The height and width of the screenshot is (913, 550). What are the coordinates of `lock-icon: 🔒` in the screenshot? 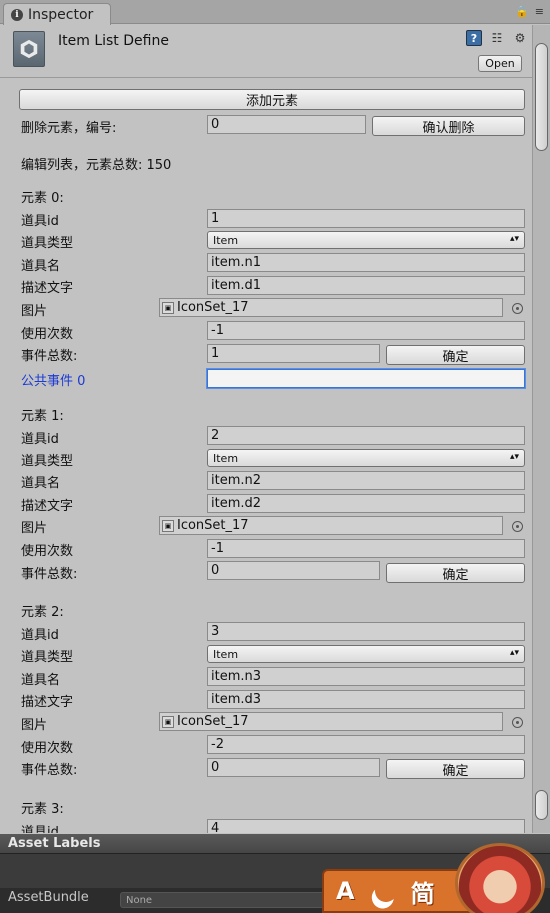 It's located at (522, 11).